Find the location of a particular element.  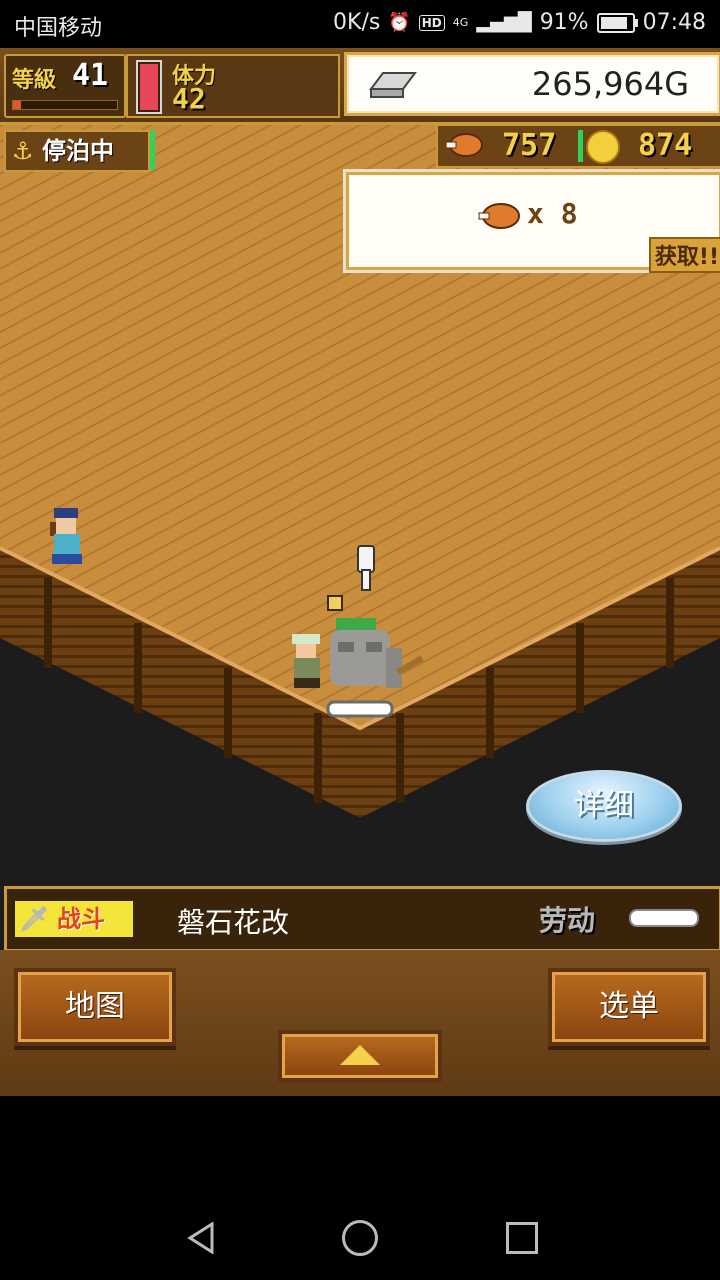

battle-label: 战斗 is located at coordinates (81, 919).